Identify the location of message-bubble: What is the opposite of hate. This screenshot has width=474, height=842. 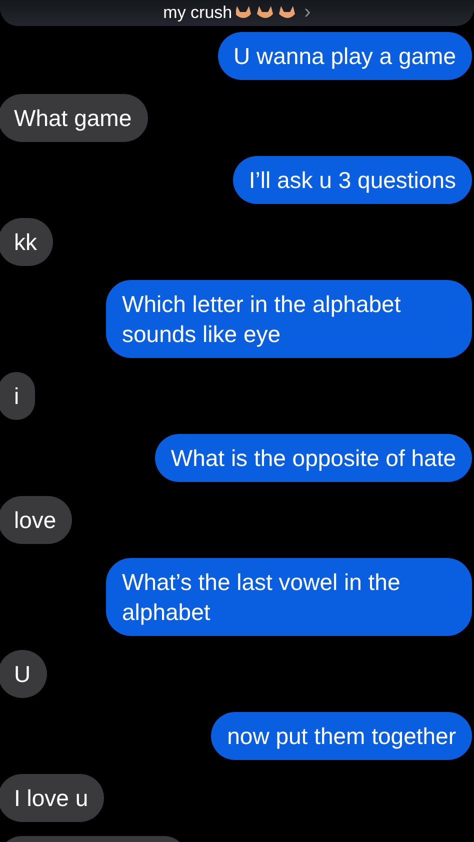
(313, 458).